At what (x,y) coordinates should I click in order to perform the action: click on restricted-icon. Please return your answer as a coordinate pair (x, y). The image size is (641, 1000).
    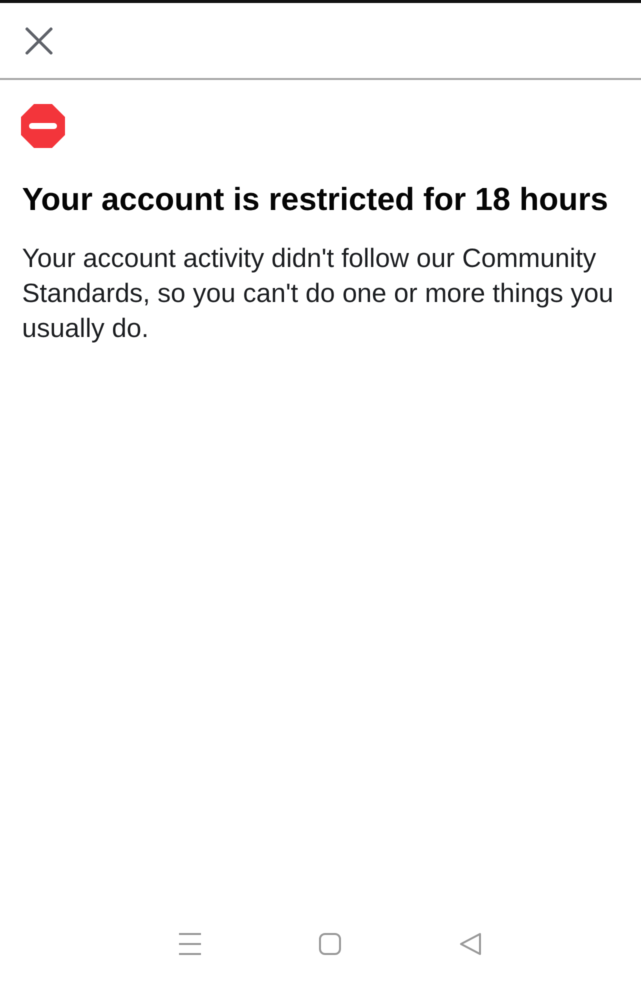
    Looking at the image, I should click on (43, 126).